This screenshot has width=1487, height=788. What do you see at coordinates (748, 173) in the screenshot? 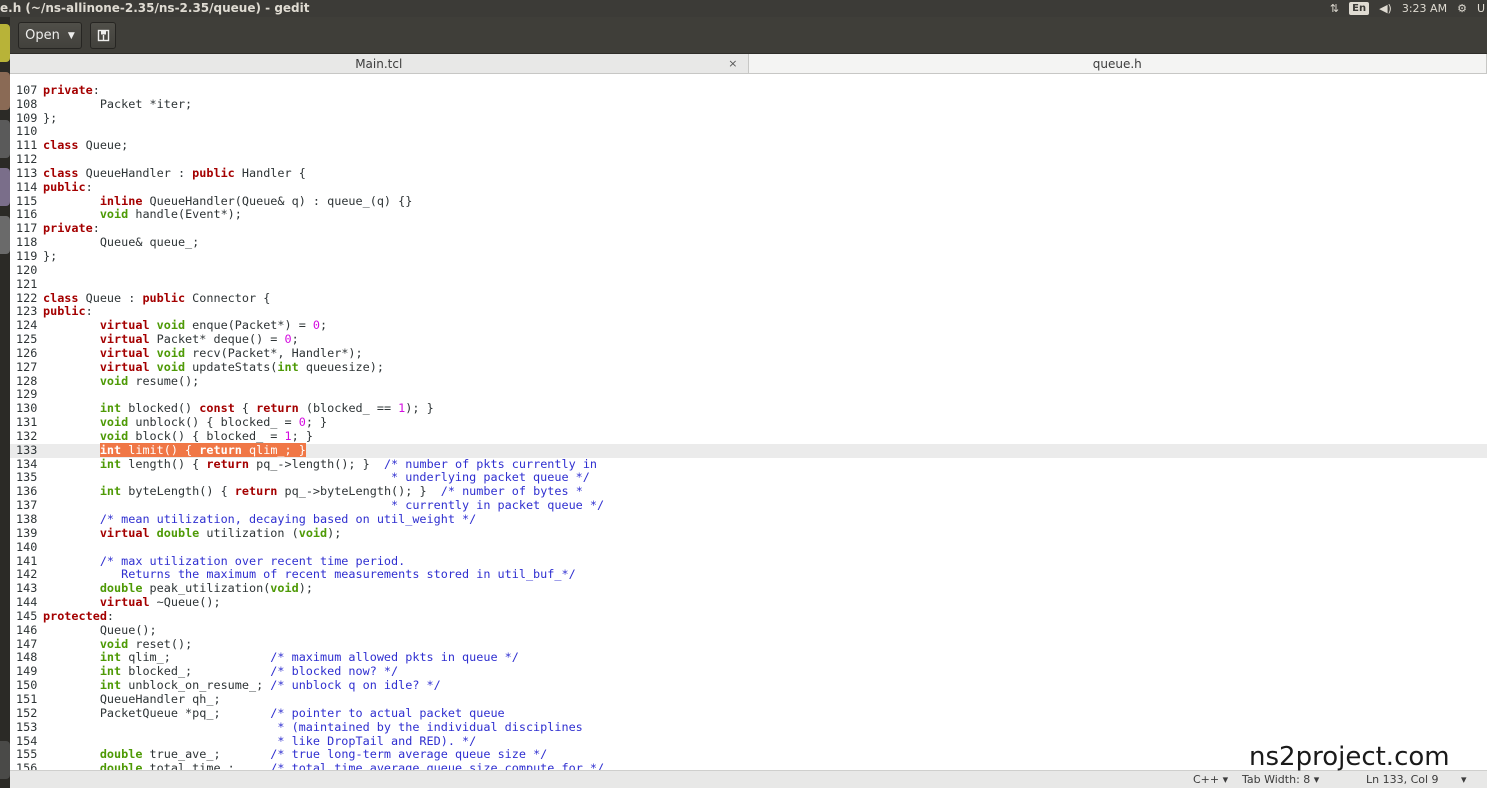
I see `code-line: 113 class QueueHandler : public Handler {` at bounding box center [748, 173].